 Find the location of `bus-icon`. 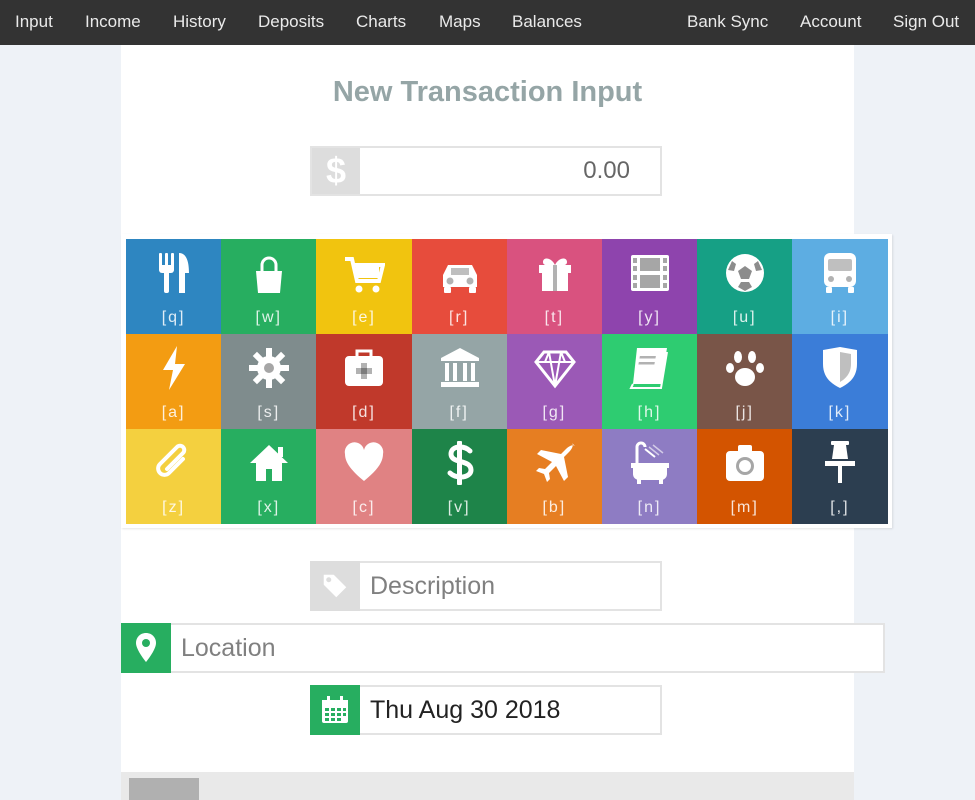

bus-icon is located at coordinates (840, 273).